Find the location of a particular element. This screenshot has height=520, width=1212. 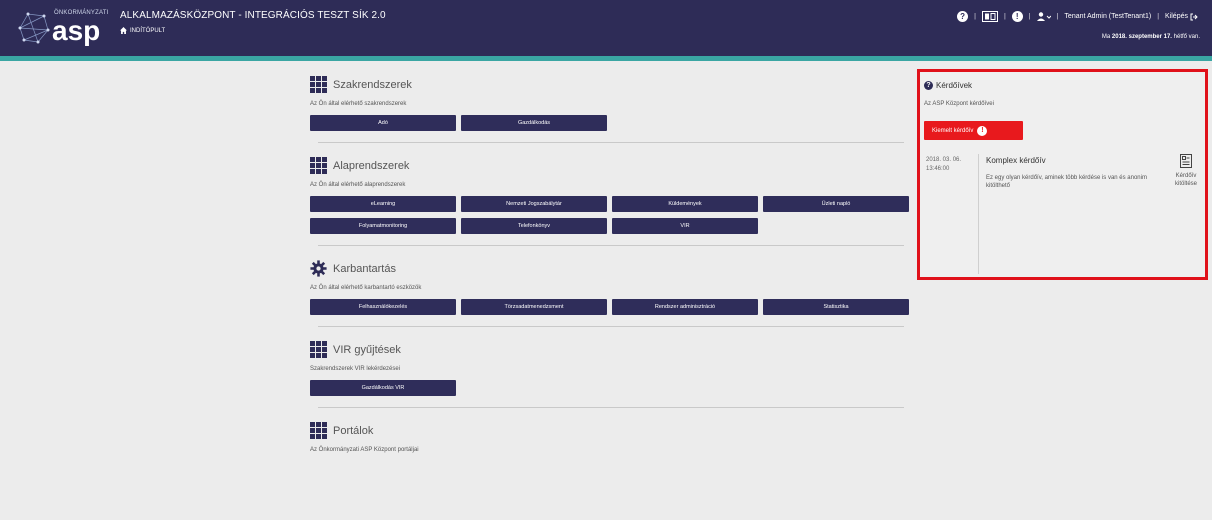

fill-questionnaire-link: Kérdőív kitöltése is located at coordinates (1186, 171).